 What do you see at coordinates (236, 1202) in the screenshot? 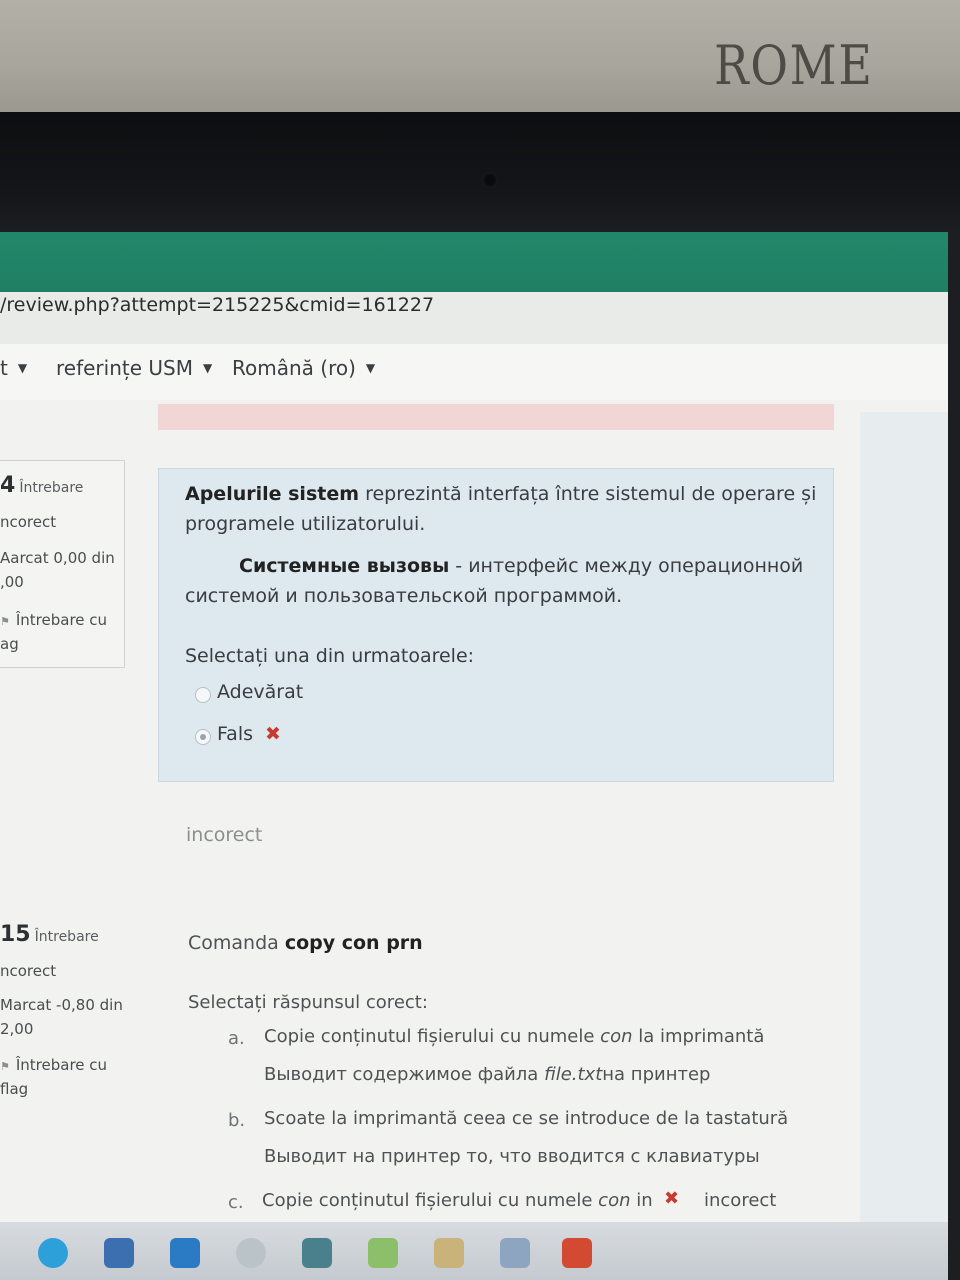
I see `answer-letter-c: c.` at bounding box center [236, 1202].